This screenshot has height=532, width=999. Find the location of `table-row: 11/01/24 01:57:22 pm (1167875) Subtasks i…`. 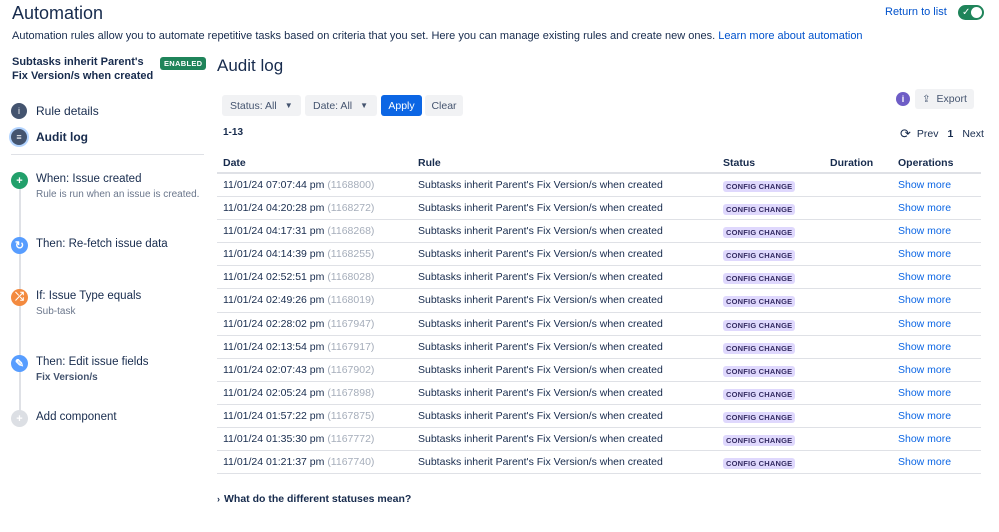

table-row: 11/01/24 01:57:22 pm (1167875) Subtasks i… is located at coordinates (599, 417).